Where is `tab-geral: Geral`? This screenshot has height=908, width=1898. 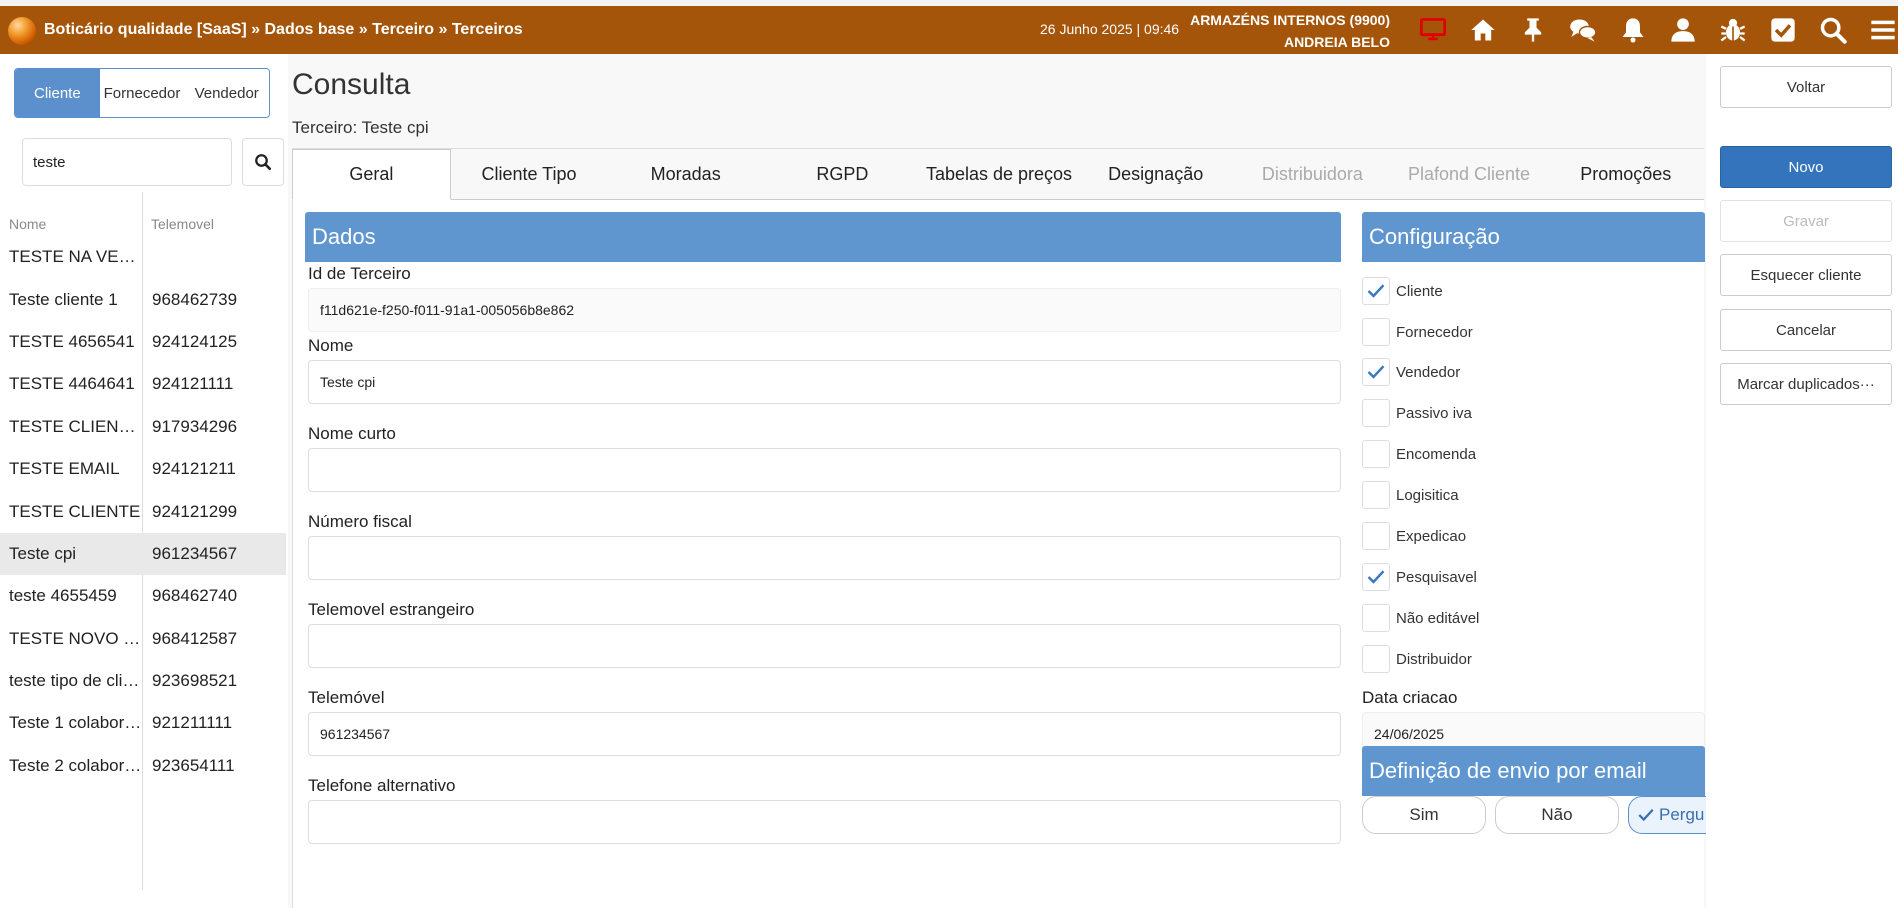 tab-geral: Geral is located at coordinates (371, 174).